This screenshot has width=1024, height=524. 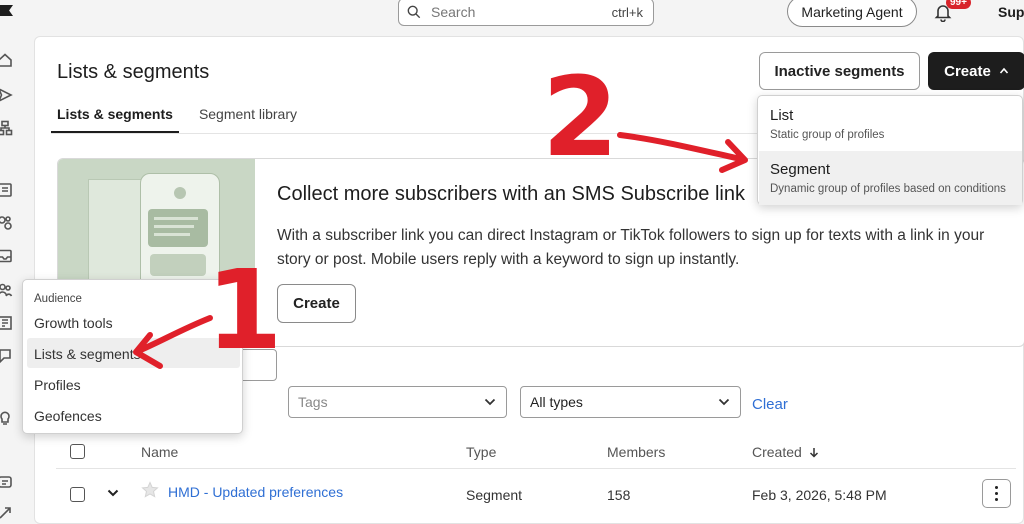 I want to click on column-header-created: Created, so click(x=785, y=452).